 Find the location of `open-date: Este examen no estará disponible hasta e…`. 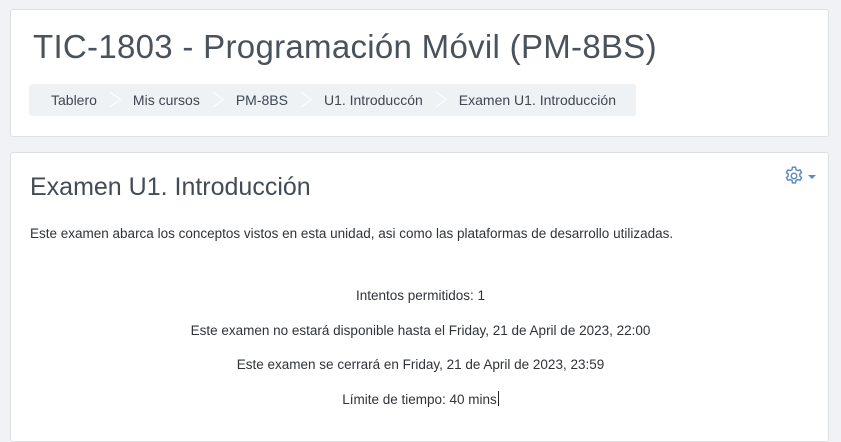

open-date: Este examen no estará disponible hasta e… is located at coordinates (420, 330).